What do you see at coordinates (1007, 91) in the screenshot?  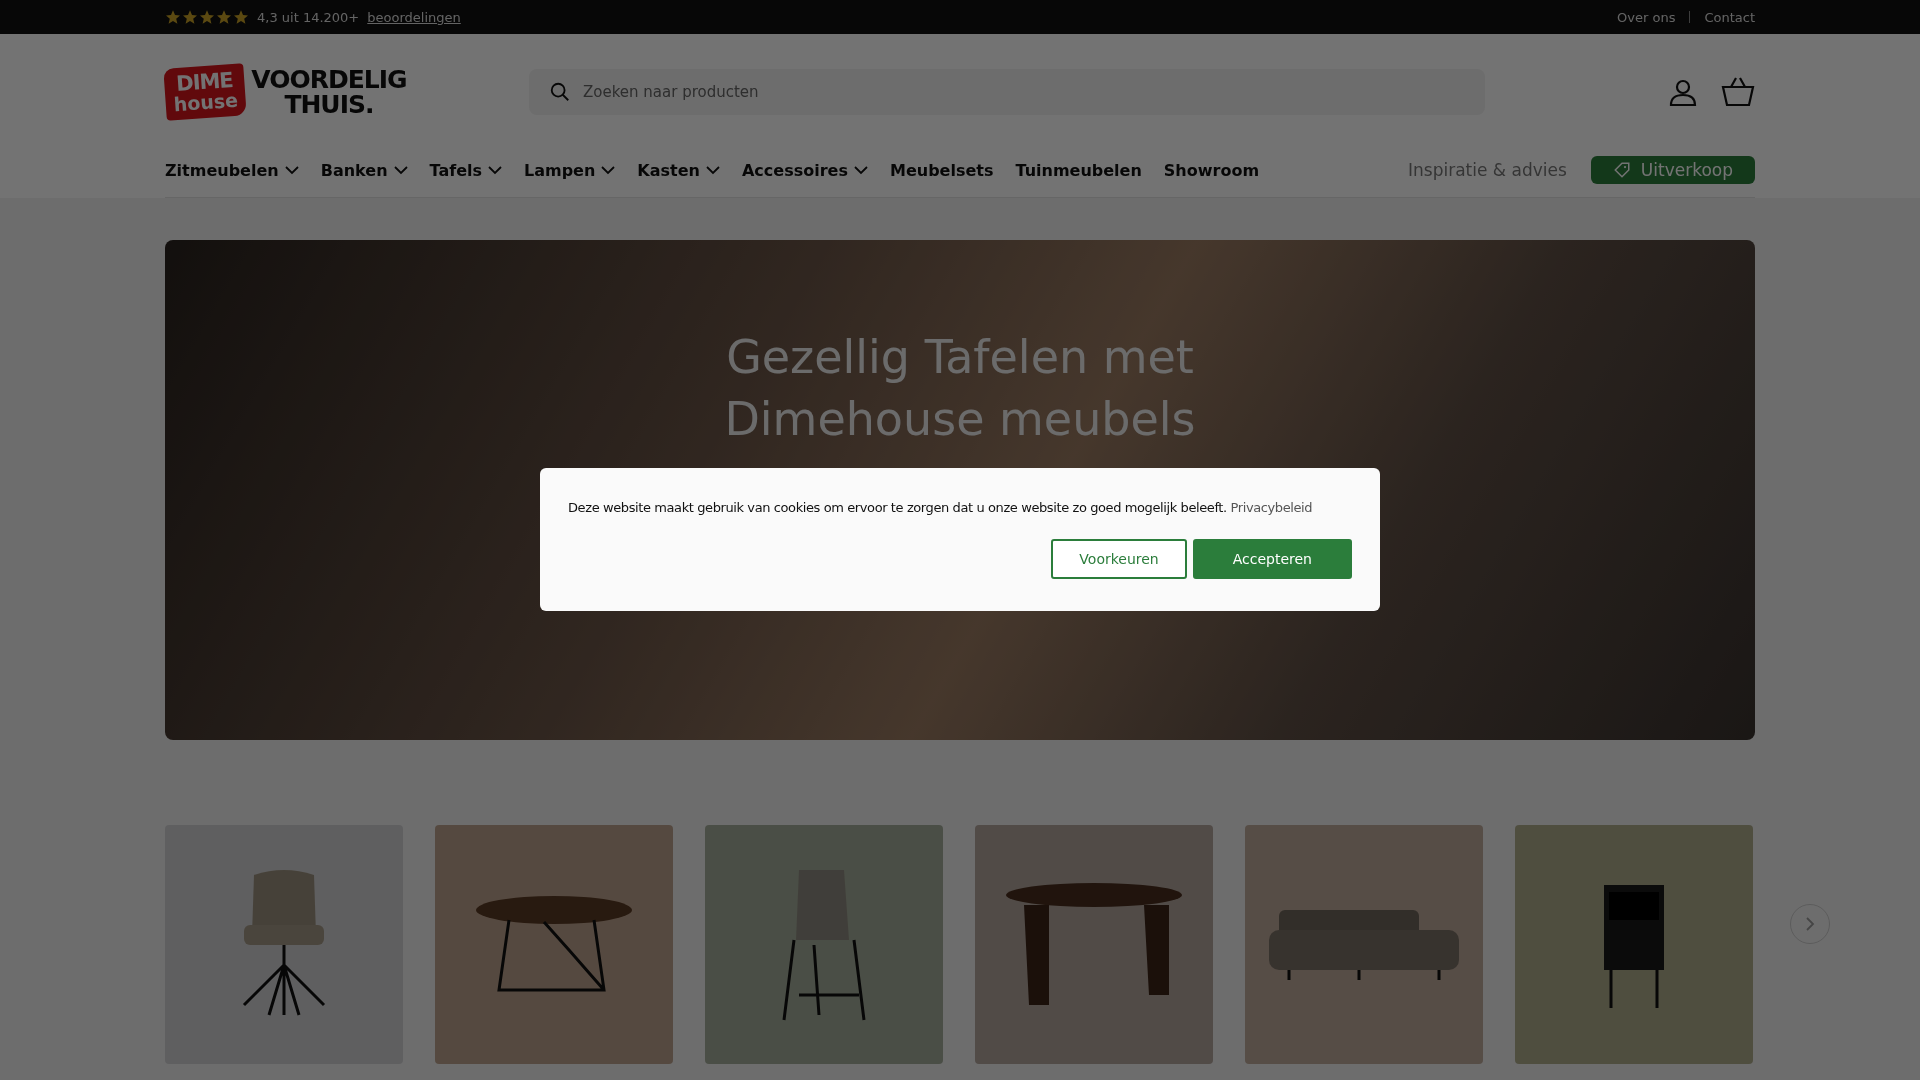 I see `search-field: Zoeken naar producten` at bounding box center [1007, 91].